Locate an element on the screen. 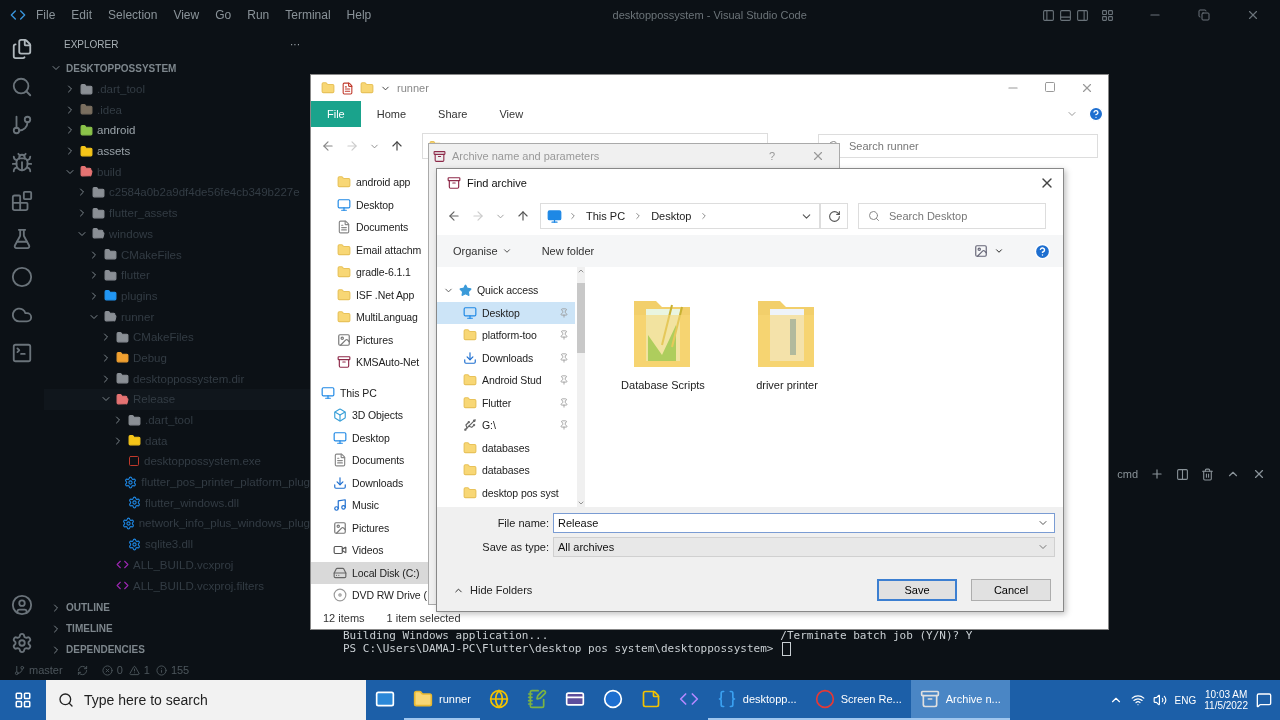 This screenshot has height=720, width=1280. account-icon is located at coordinates (22, 605).